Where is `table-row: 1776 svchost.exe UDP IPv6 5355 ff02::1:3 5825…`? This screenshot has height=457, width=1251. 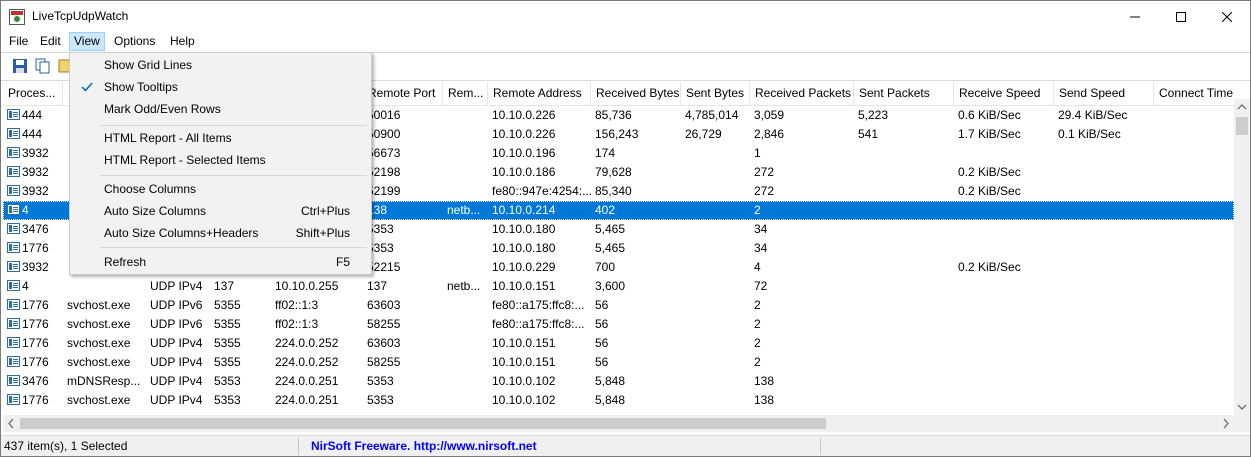
table-row: 1776 svchost.exe UDP IPv6 5355 ff02::1:3 5825… is located at coordinates (618, 324).